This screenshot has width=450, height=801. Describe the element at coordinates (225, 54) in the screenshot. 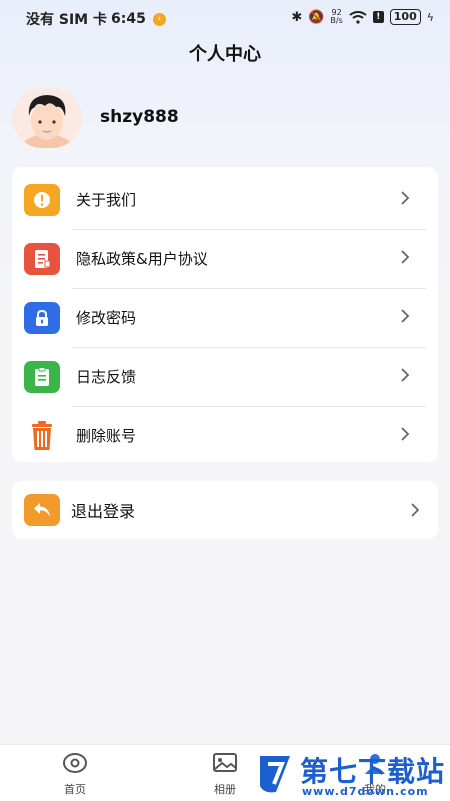

I see `page-title: 个人中心` at that location.